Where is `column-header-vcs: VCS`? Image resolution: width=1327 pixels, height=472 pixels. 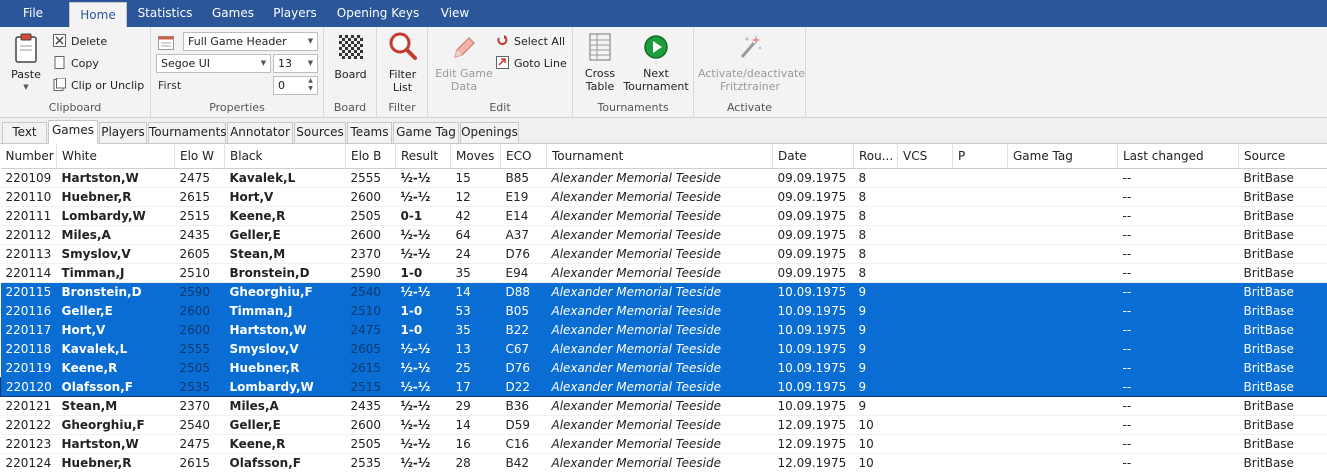 column-header-vcs: VCS is located at coordinates (925, 156).